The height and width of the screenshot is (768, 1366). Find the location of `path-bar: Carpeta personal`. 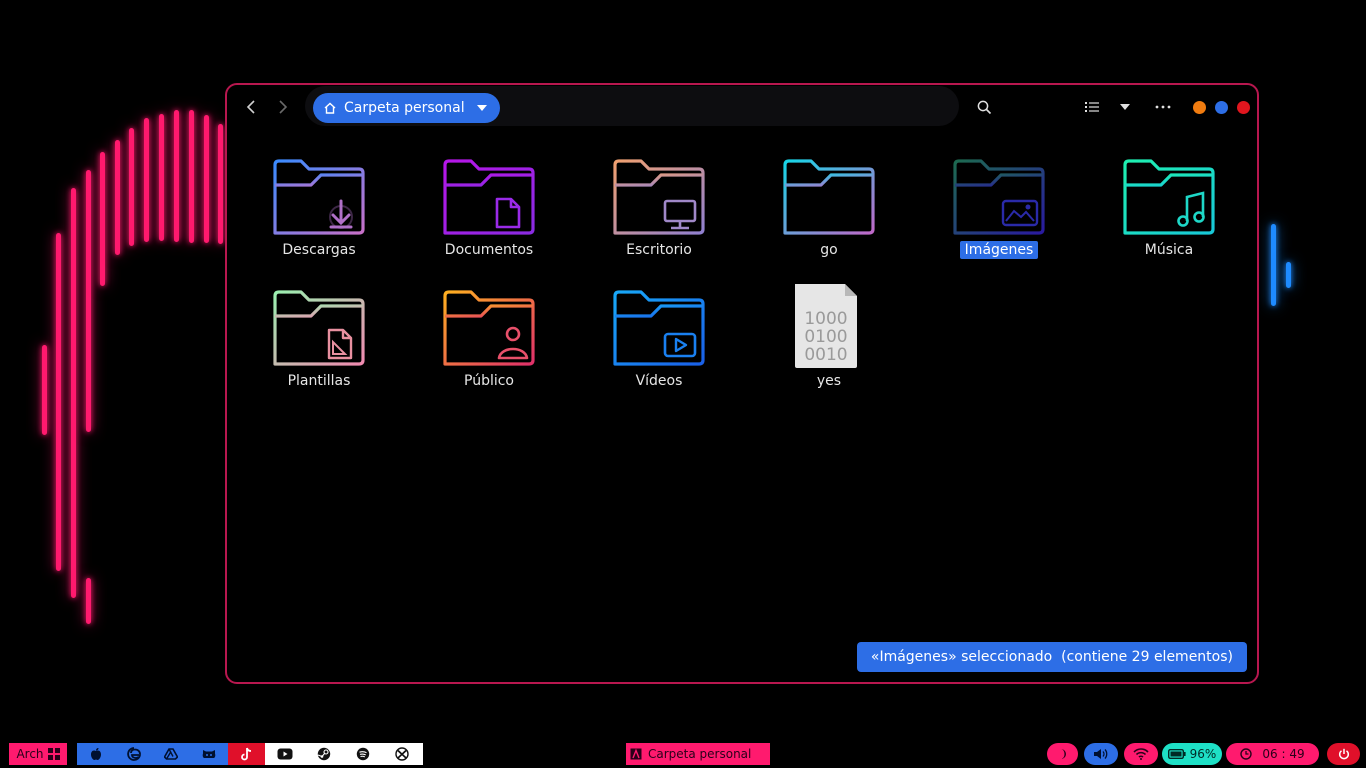

path-bar: Carpeta personal is located at coordinates (632, 106).